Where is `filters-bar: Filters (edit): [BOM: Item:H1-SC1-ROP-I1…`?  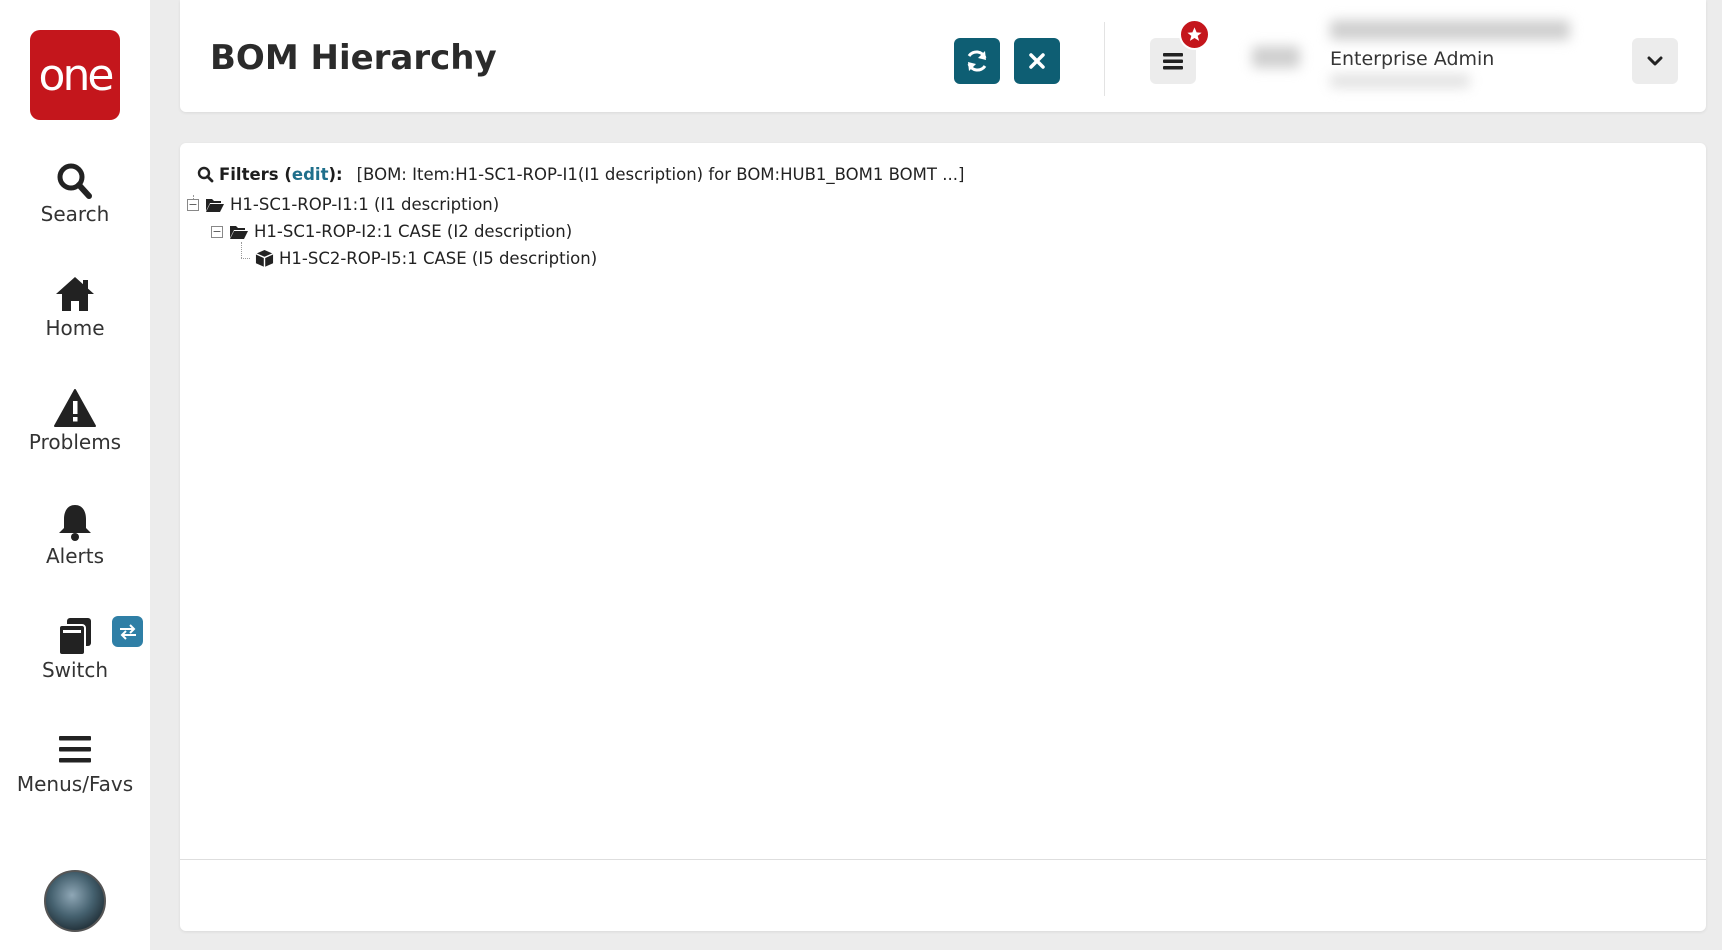 filters-bar: Filters (edit): [BOM: Item:H1-SC1-ROP-I1… is located at coordinates (580, 174).